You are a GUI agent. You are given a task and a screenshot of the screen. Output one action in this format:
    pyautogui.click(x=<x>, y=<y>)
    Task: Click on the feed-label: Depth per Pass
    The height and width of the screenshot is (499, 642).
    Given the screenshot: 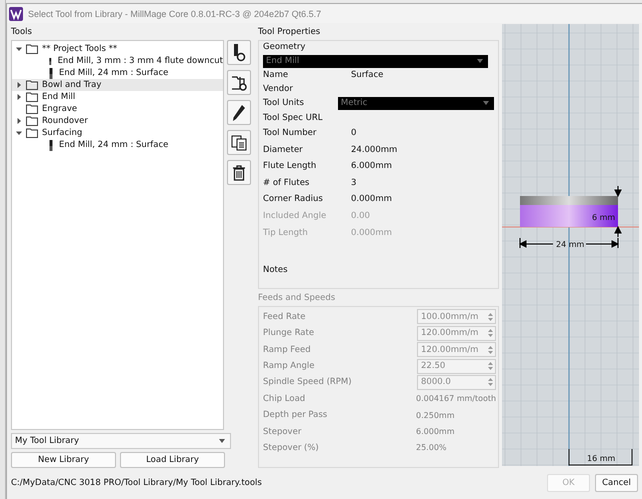 What is the action you would take?
    pyautogui.click(x=295, y=415)
    